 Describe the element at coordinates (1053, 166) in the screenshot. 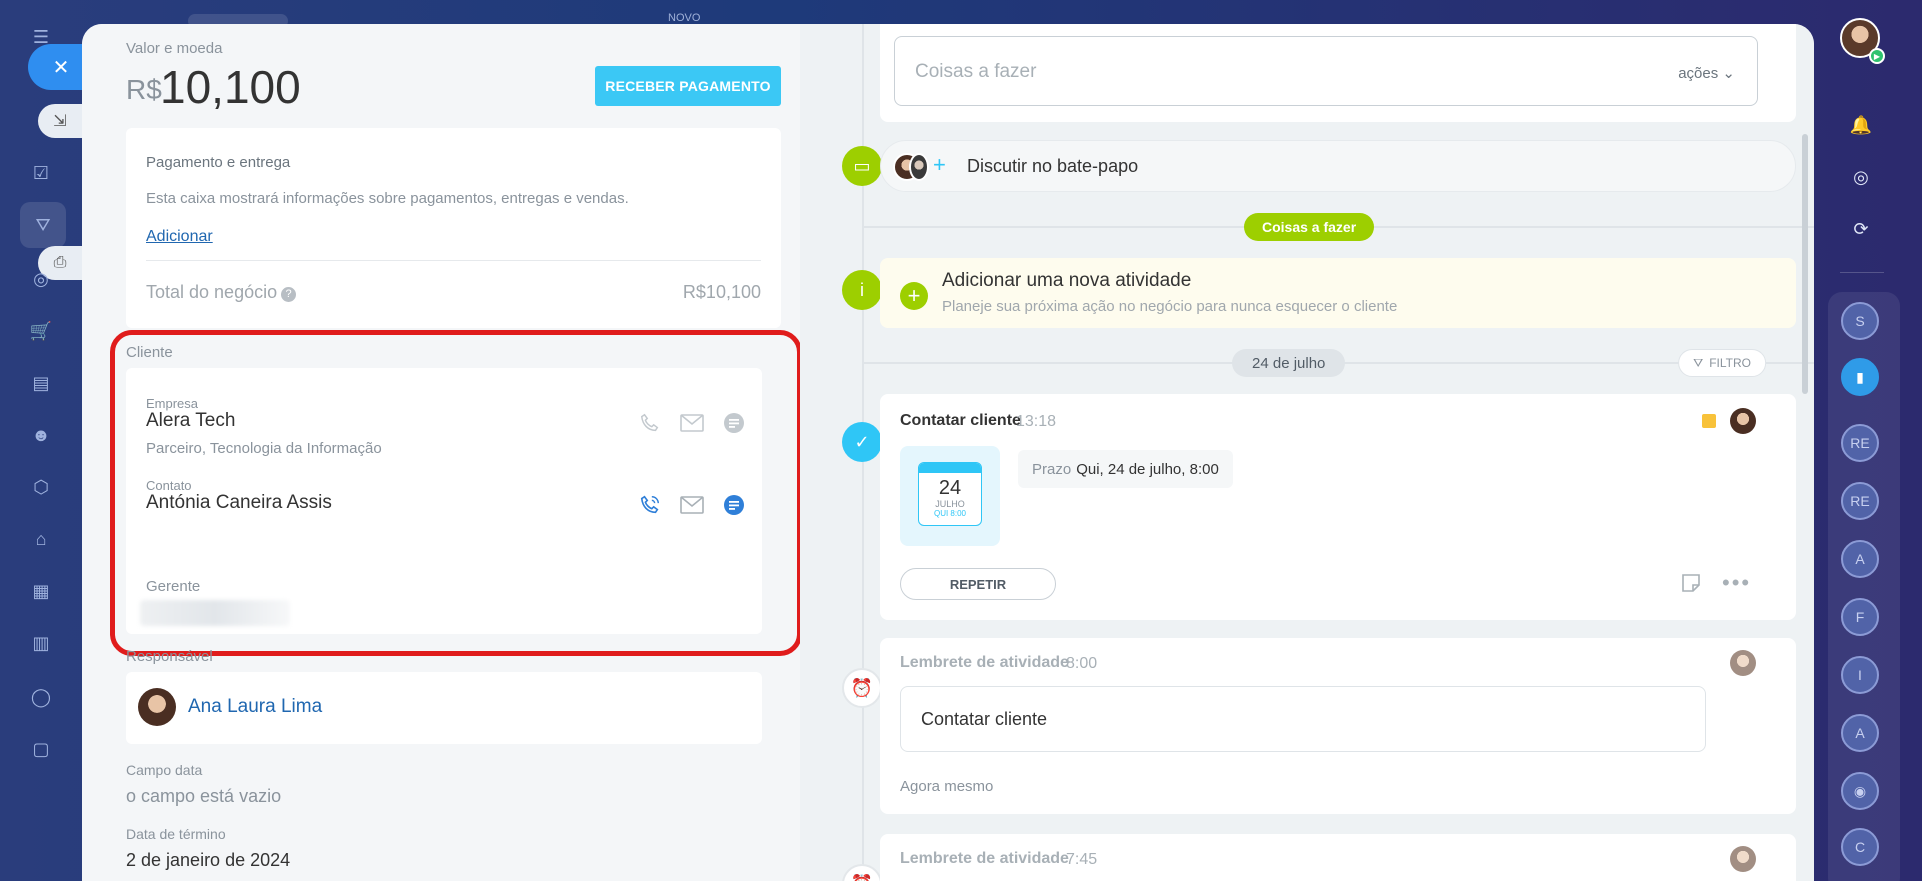

I see `discuss-chat-label: Discutir no bate-papo` at that location.